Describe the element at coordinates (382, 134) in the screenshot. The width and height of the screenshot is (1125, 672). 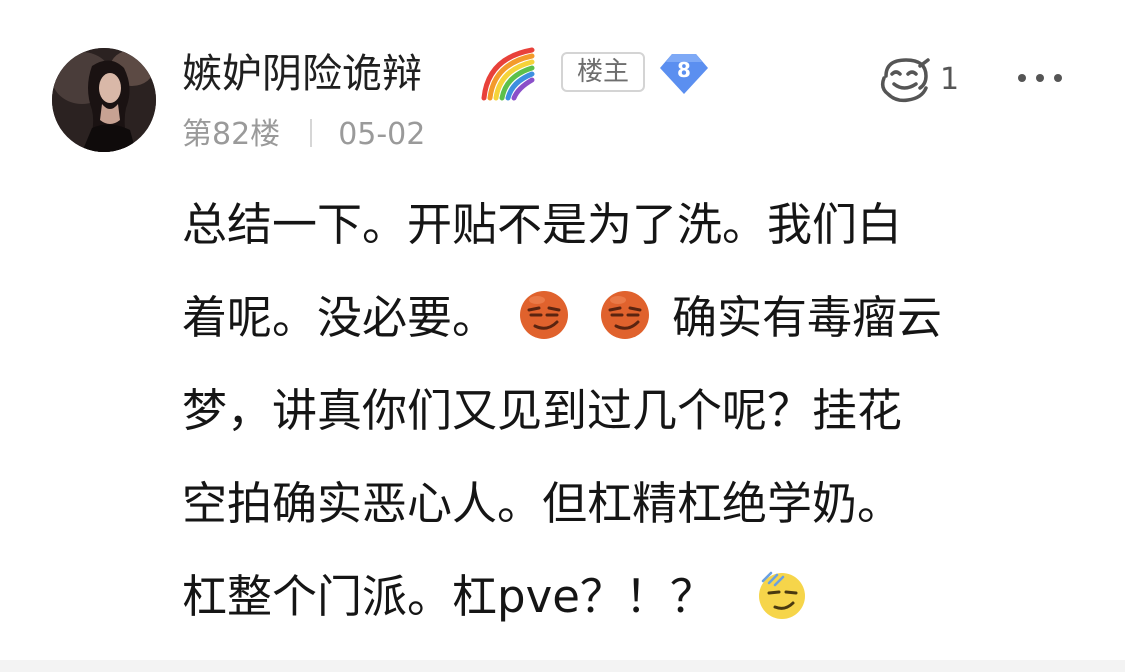
I see `post-date: 05-02` at that location.